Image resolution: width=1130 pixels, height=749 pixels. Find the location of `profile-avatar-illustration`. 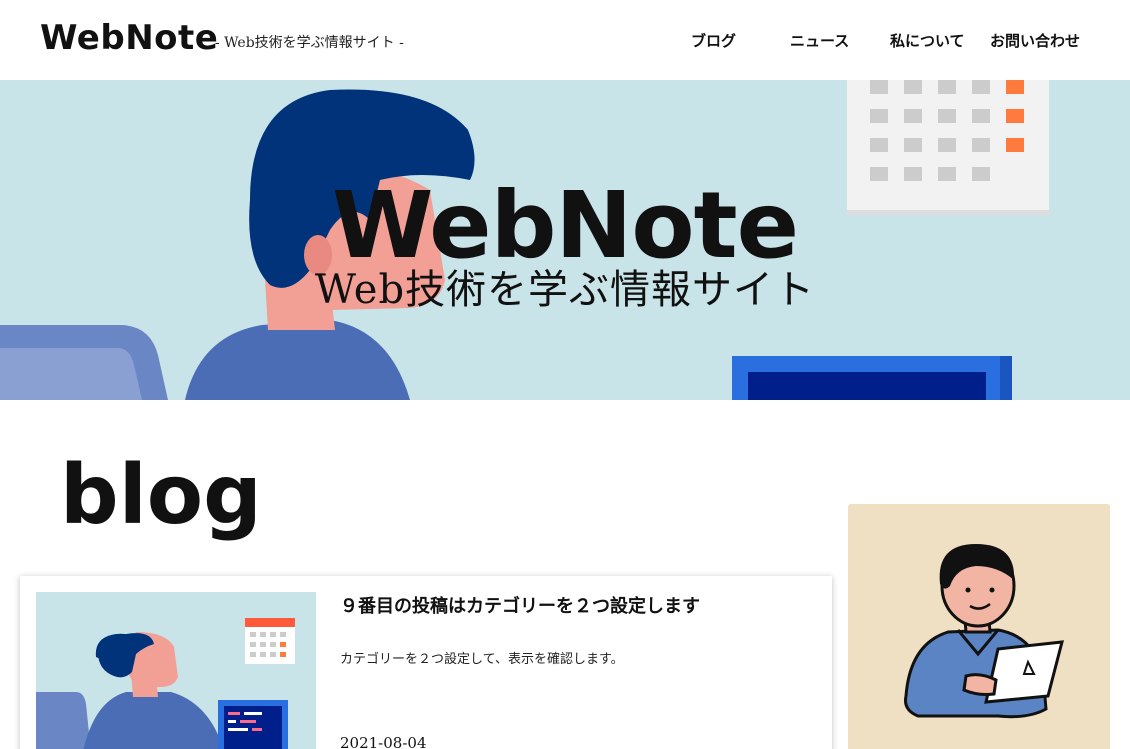

profile-avatar-illustration is located at coordinates (984, 631).